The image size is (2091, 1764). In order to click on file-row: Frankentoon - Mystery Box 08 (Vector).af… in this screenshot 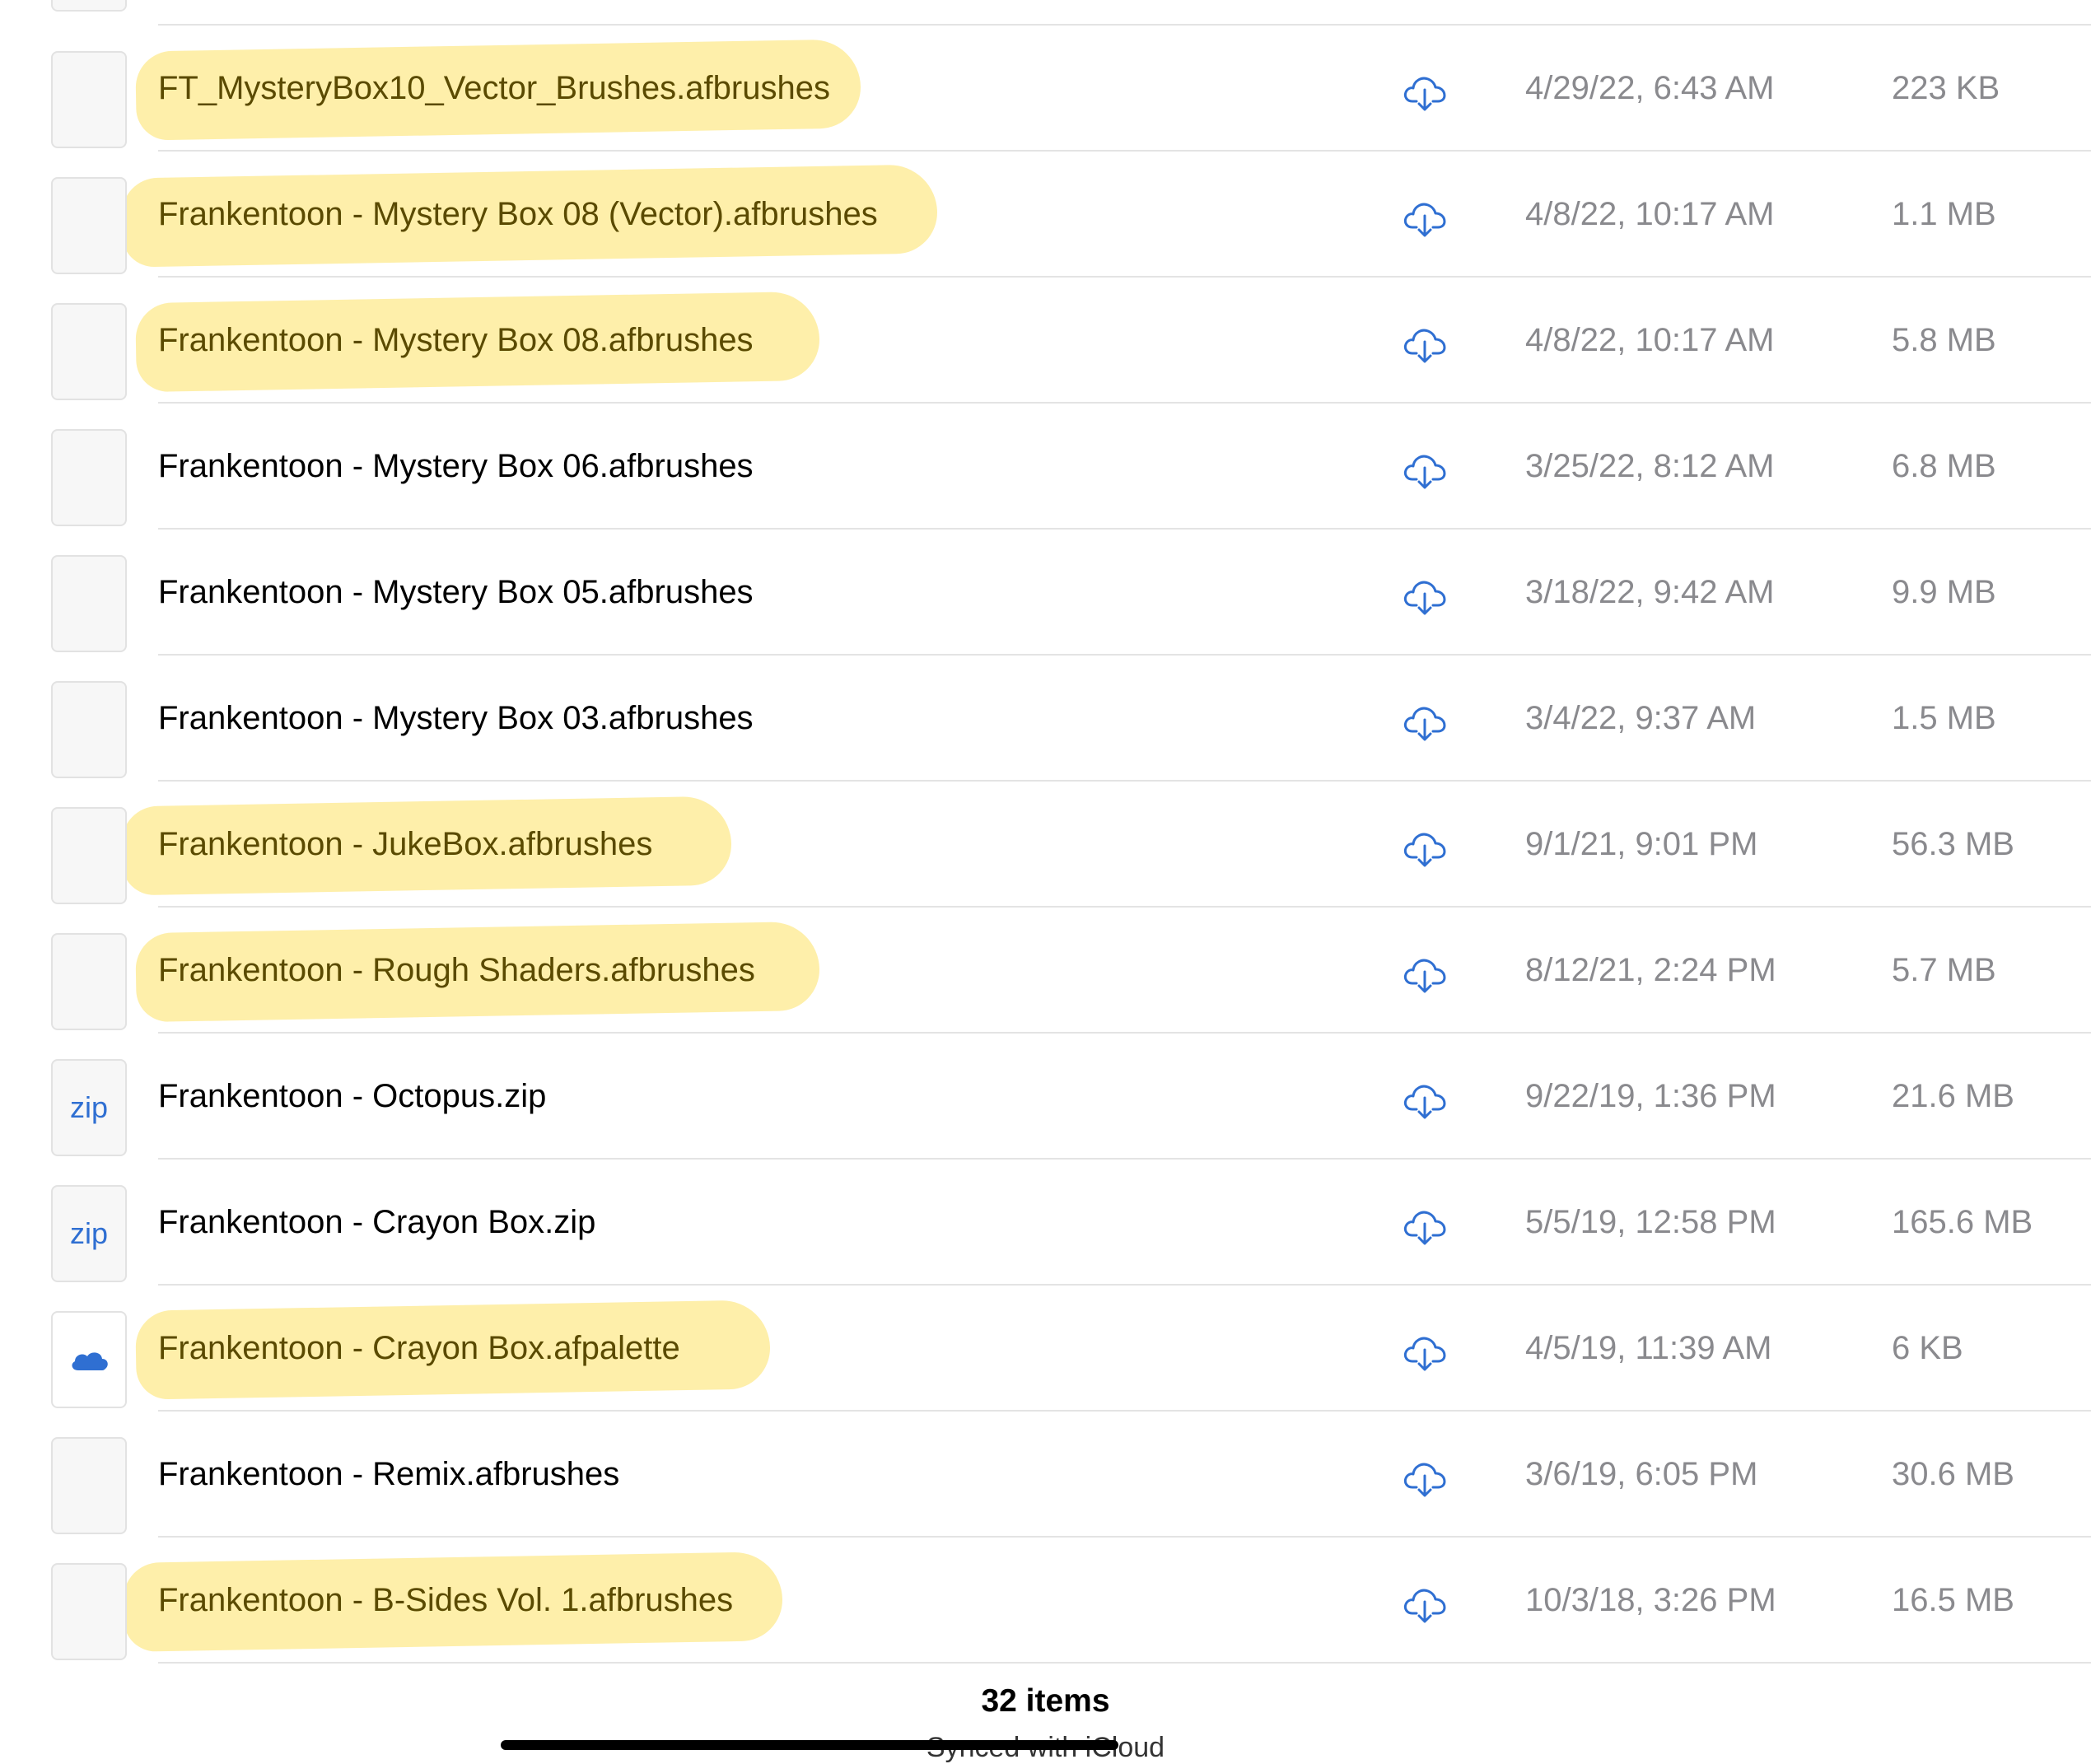, I will do `click(1045, 215)`.